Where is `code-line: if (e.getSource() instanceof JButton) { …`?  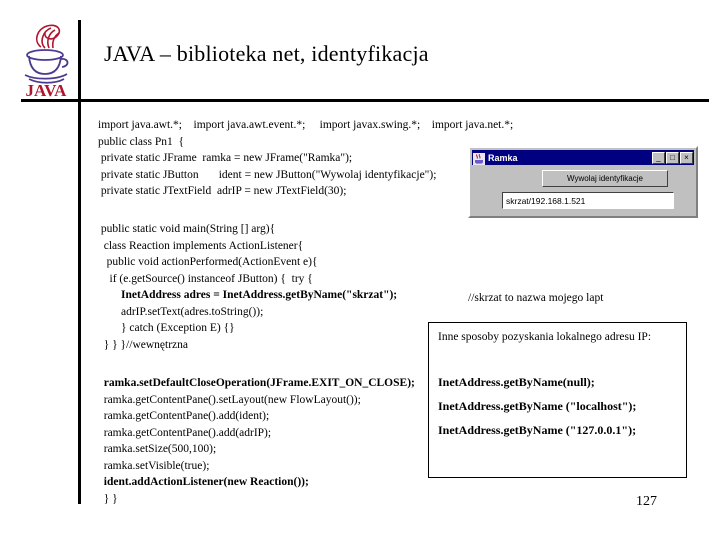 code-line: if (e.getSource() instanceof JButton) { … is located at coordinates (205, 278).